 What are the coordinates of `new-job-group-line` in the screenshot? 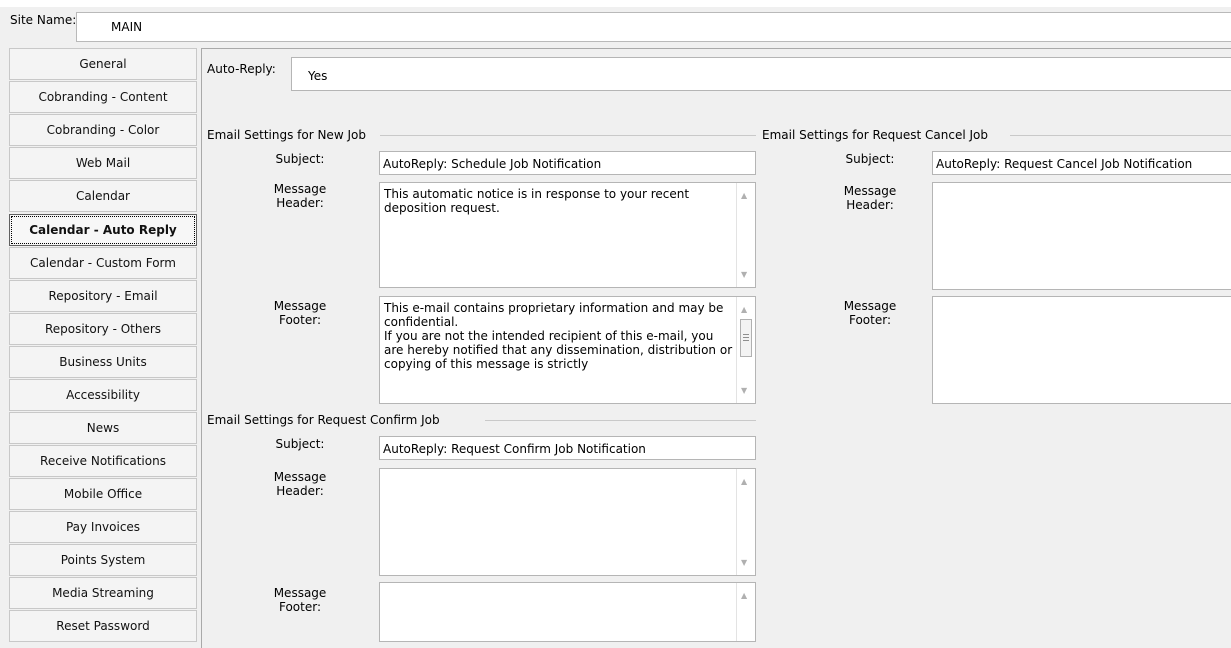 It's located at (568, 135).